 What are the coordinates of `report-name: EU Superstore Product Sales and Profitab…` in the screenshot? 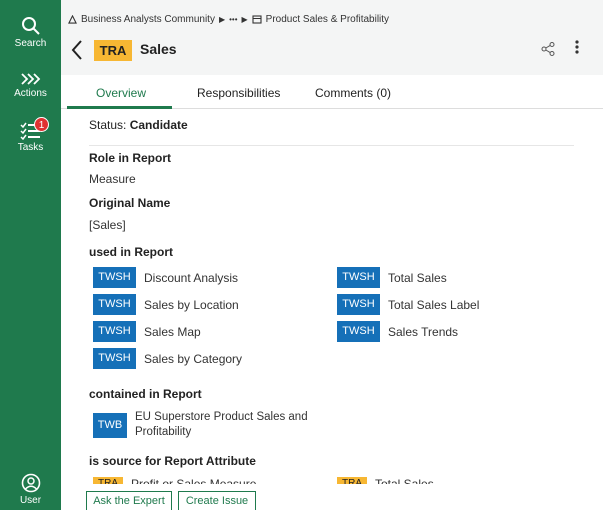 It's located at (221, 425).